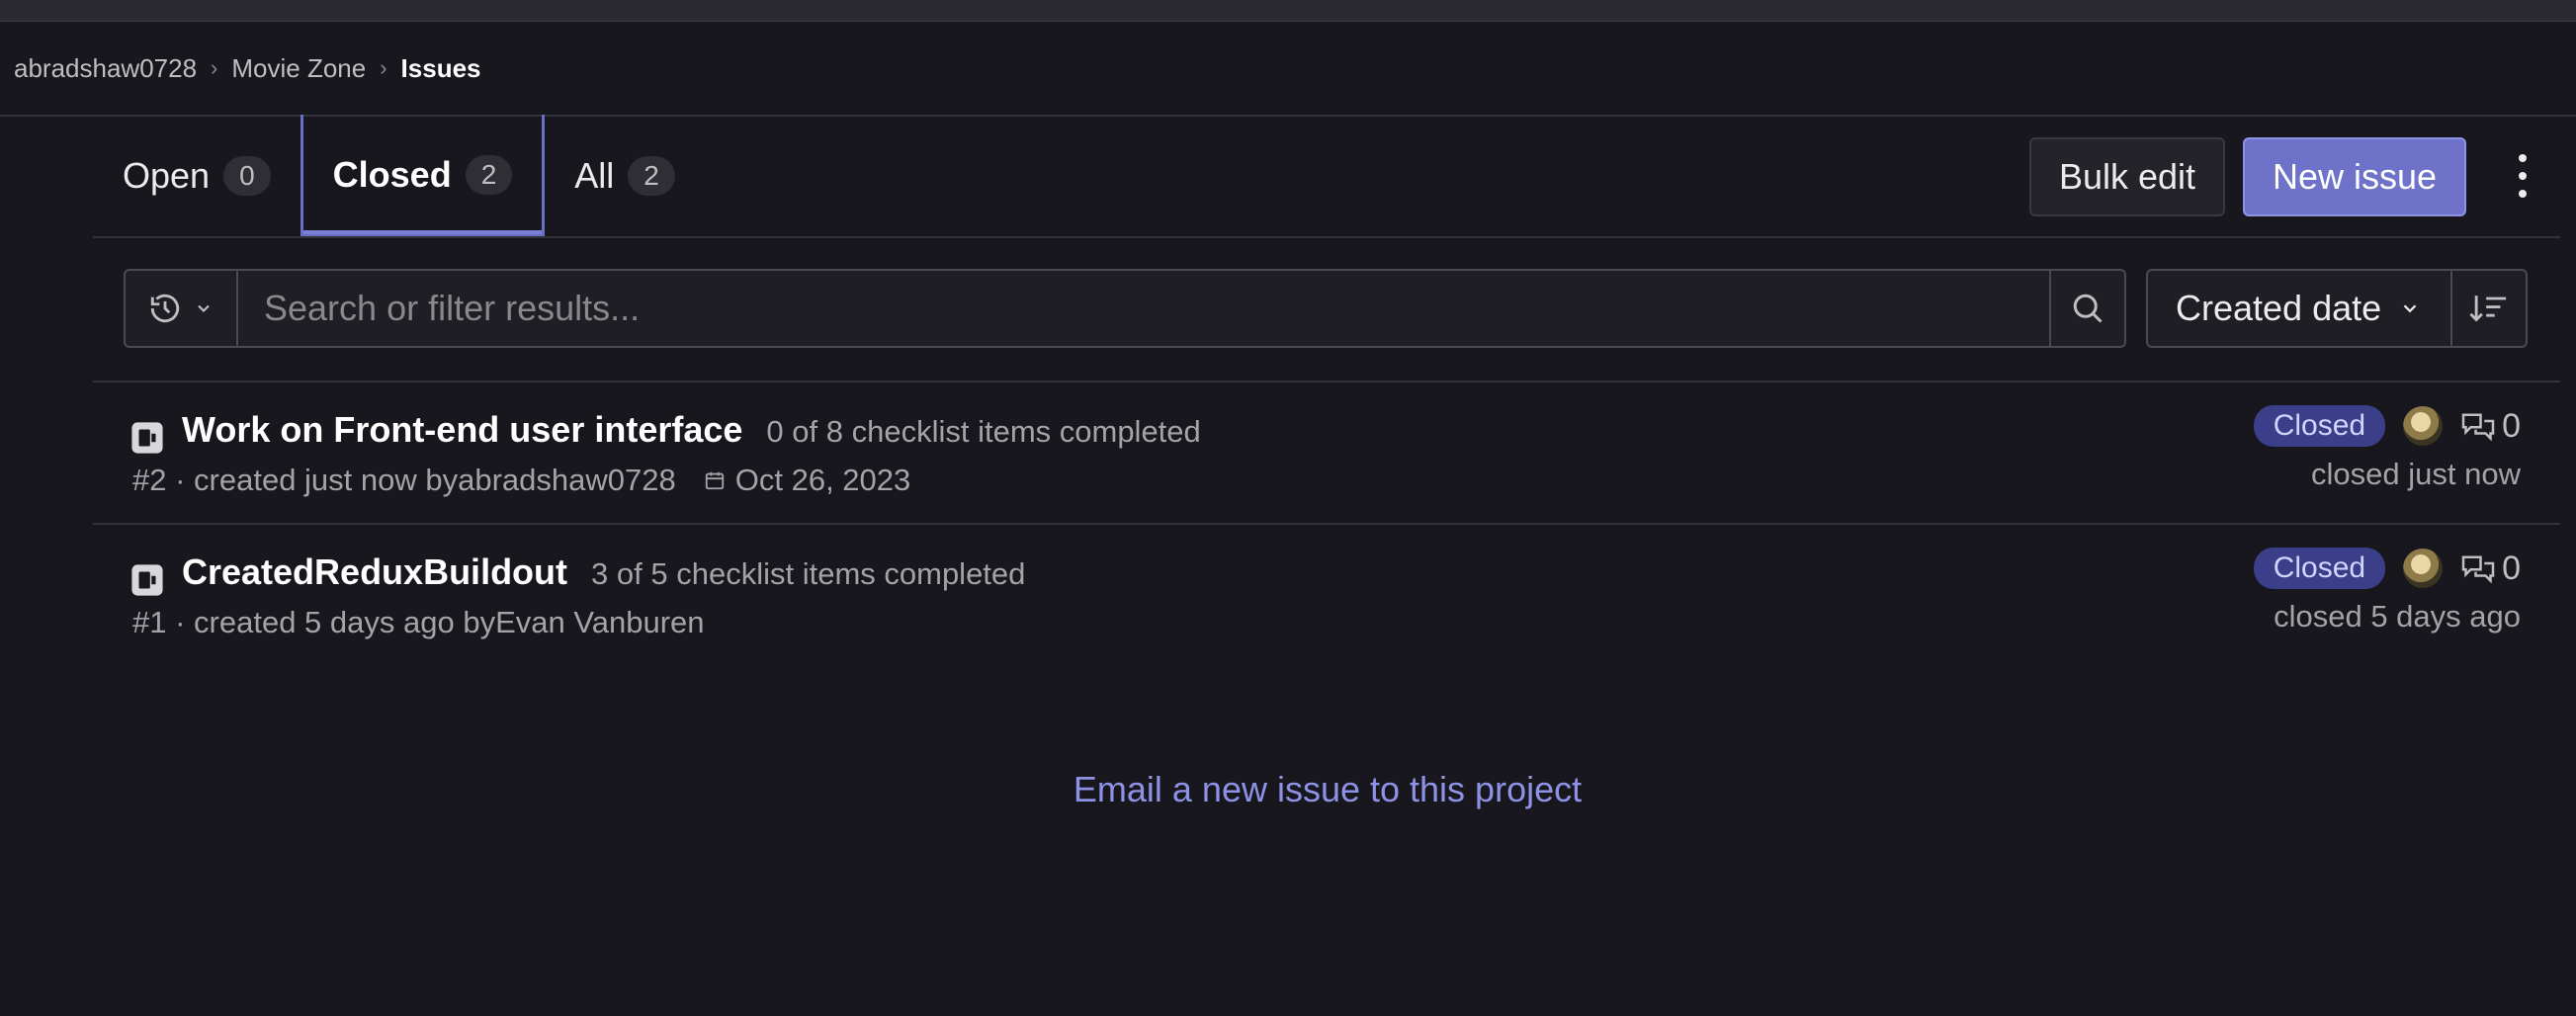 Image resolution: width=2576 pixels, height=1016 pixels. What do you see at coordinates (392, 174) in the screenshot?
I see `tab-closed-label: Closed` at bounding box center [392, 174].